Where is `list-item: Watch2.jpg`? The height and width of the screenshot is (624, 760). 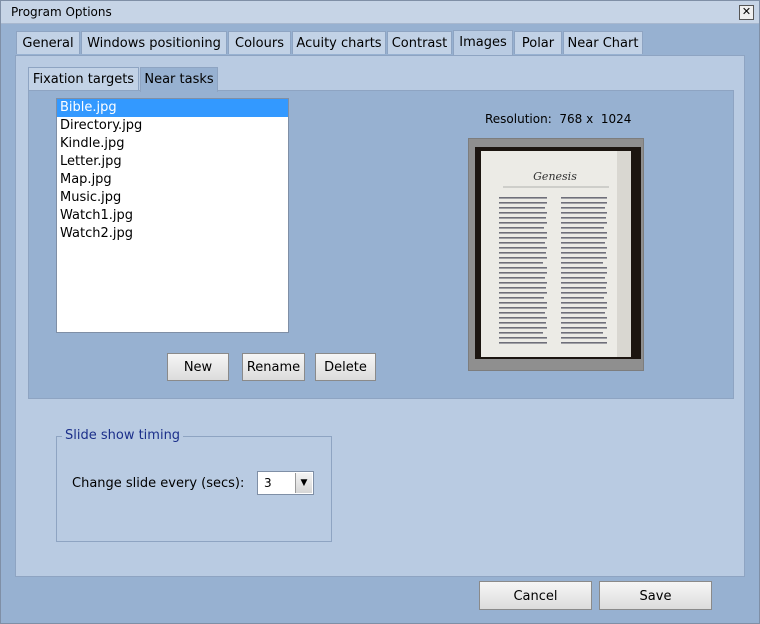 list-item: Watch2.jpg is located at coordinates (172, 234).